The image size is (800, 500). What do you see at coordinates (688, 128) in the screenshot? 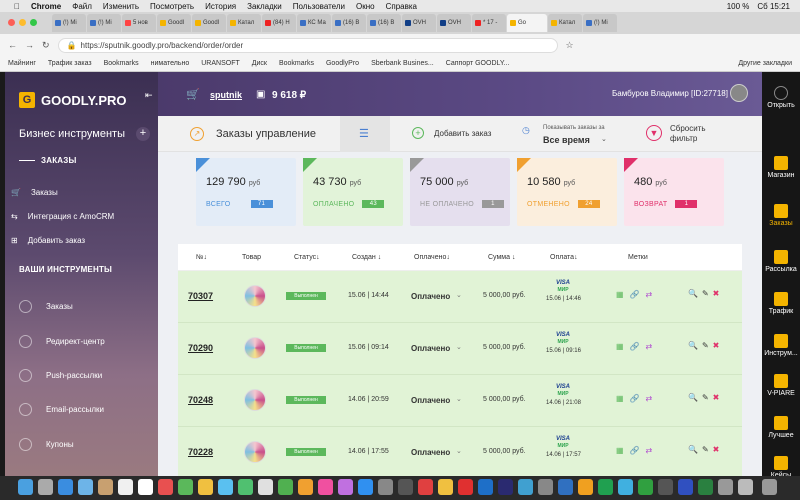
I see `reset-filter-line1: Сбросить` at bounding box center [688, 128].